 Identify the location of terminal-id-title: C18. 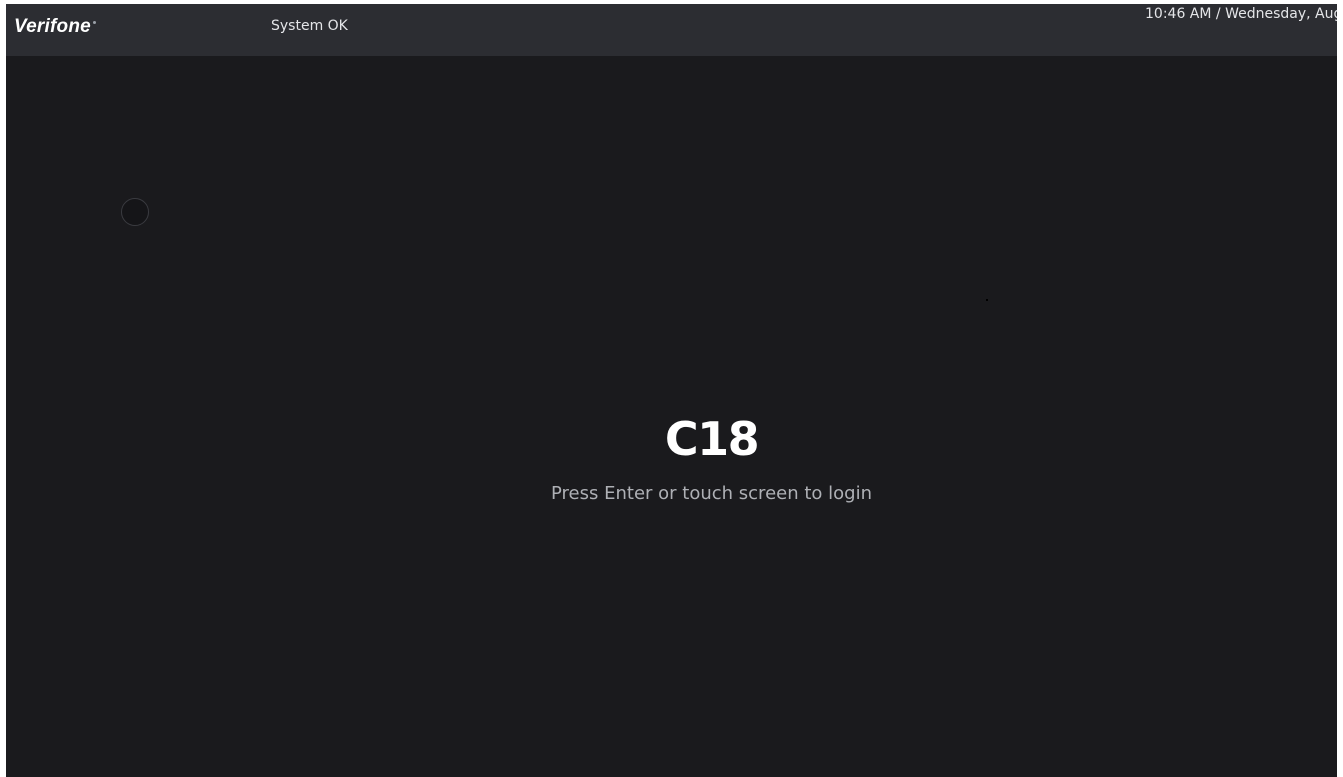
(712, 439).